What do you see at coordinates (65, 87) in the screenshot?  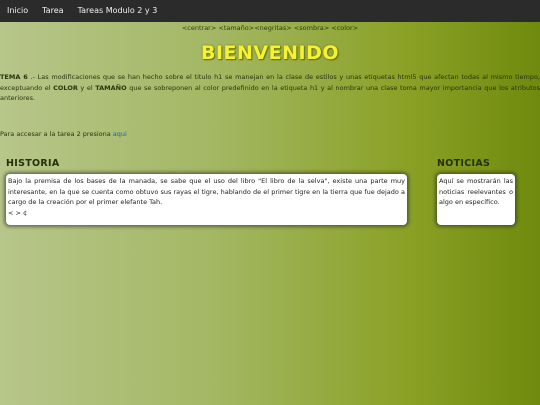 I see `tema-color-word: COLOR` at bounding box center [65, 87].